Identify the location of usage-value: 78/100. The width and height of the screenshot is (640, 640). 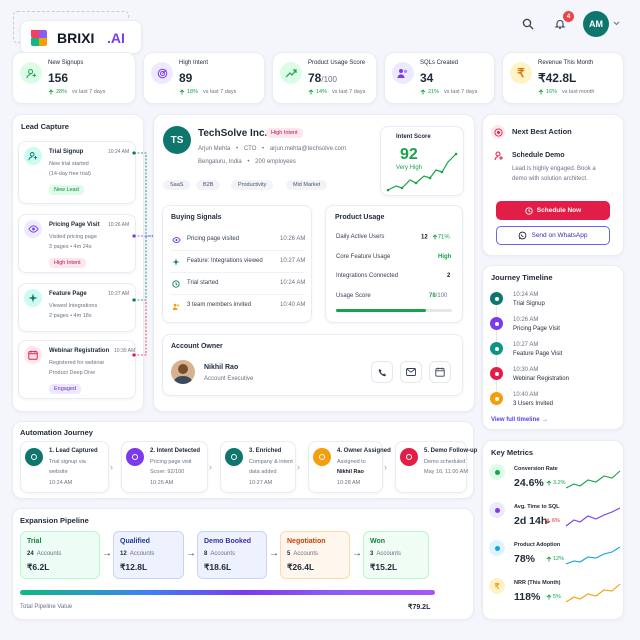
(438, 296).